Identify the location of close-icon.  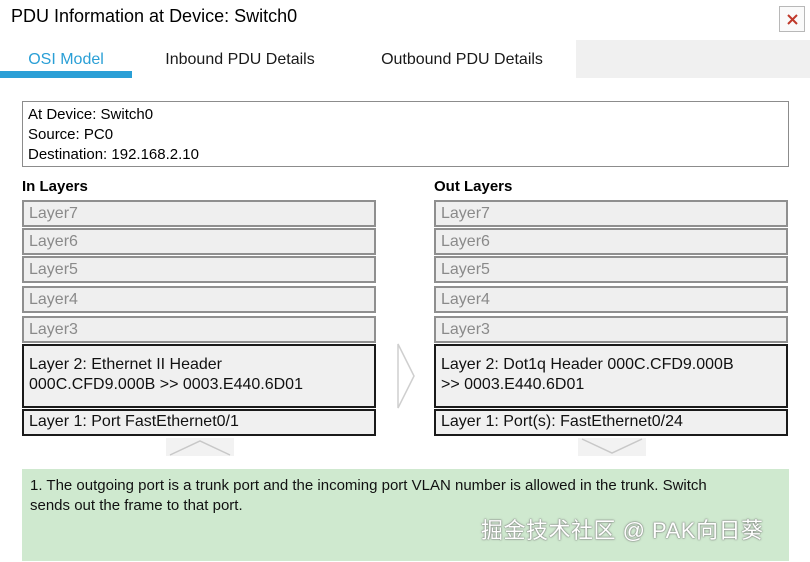
(792, 19).